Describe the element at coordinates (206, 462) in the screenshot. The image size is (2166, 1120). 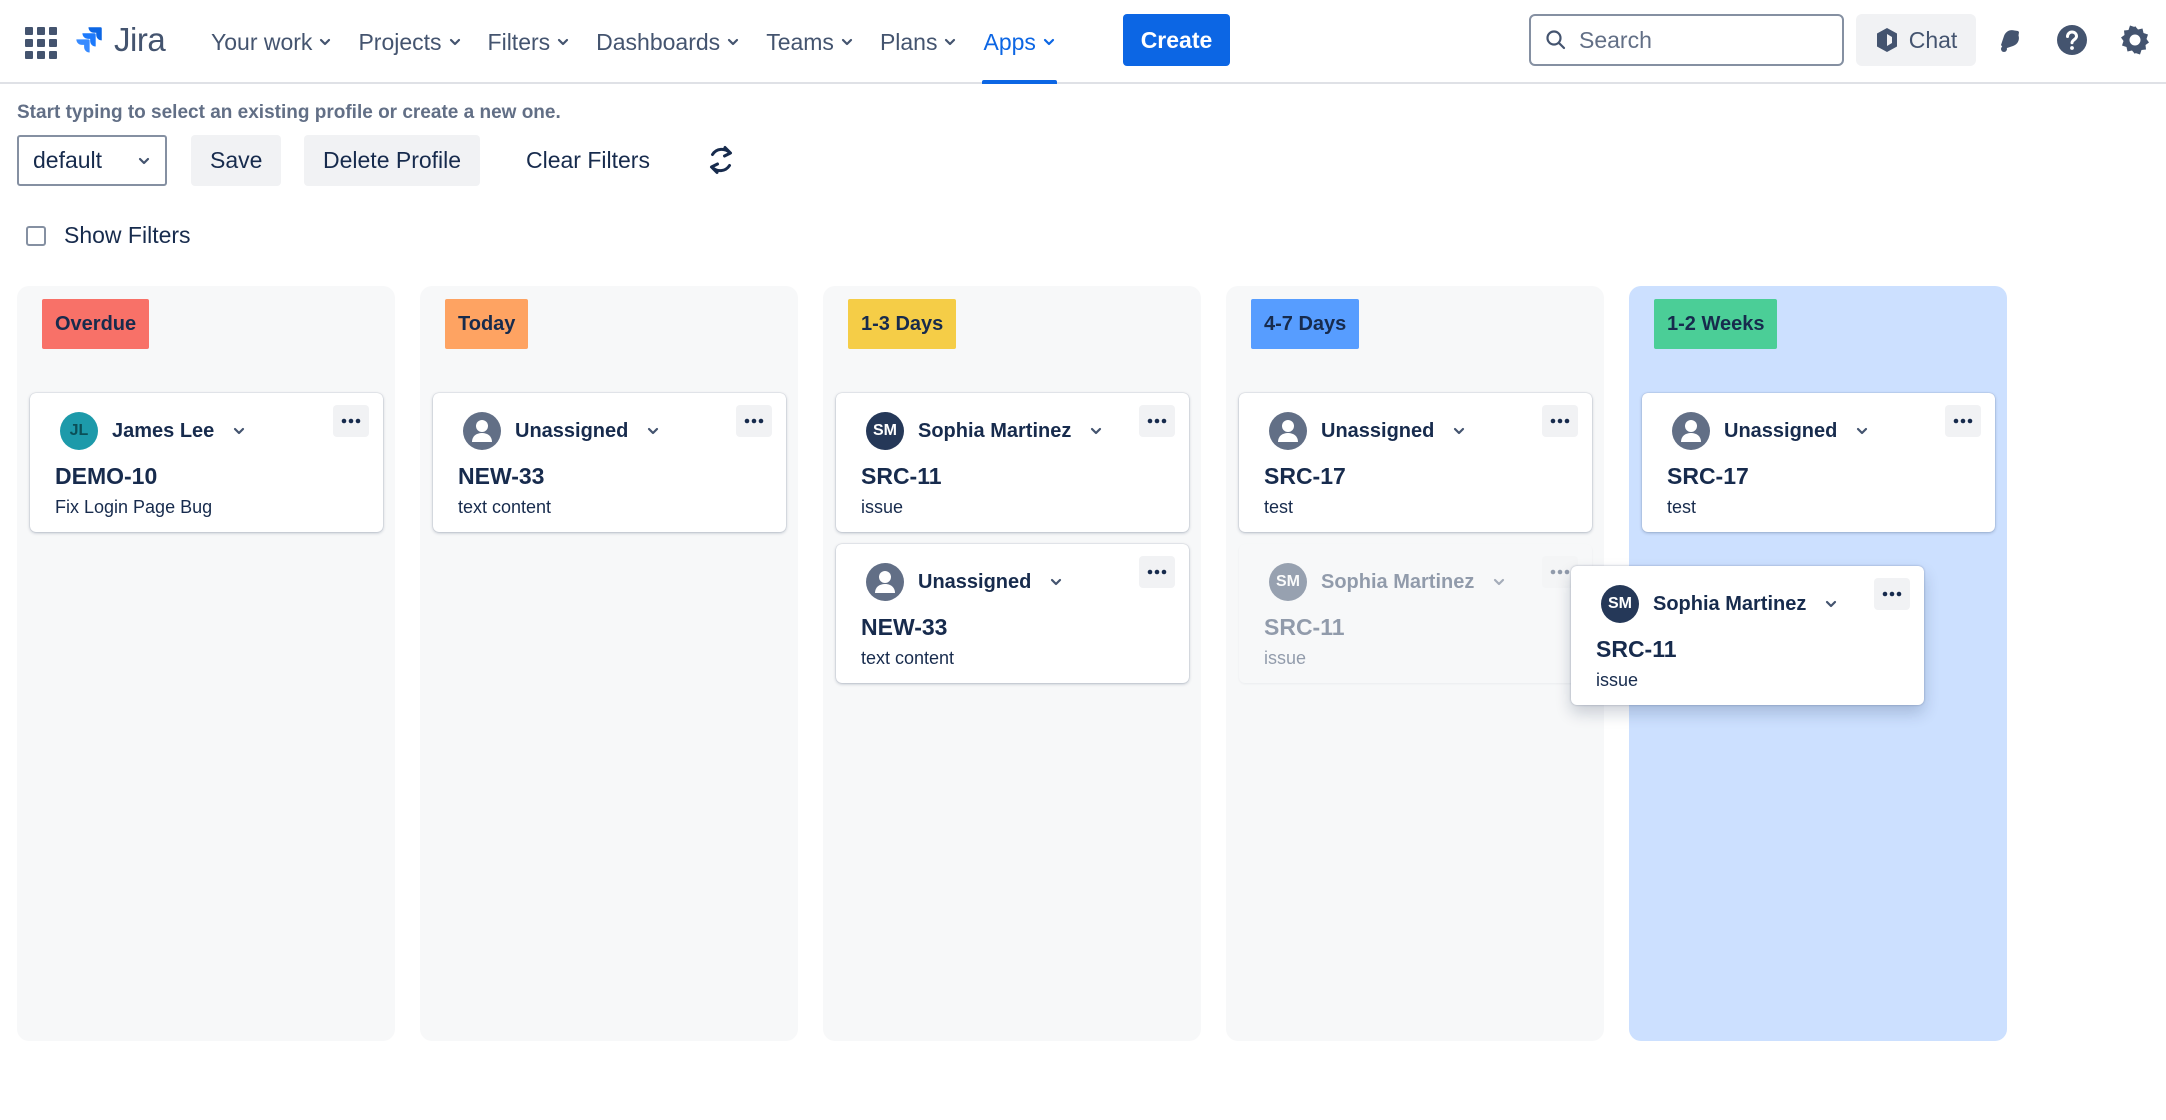
I see `issue-card: JL James Lee DEMO-10 Fix Login Page Bug` at that location.